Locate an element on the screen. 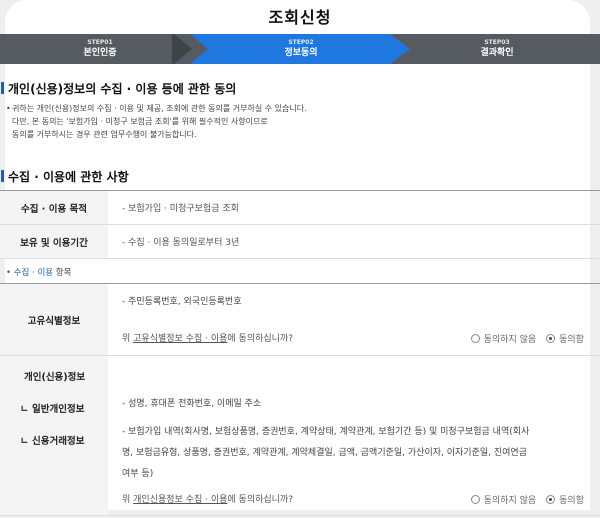  unique-info-value: - 주민등록번호, 외국인등록번호 is located at coordinates (182, 302).